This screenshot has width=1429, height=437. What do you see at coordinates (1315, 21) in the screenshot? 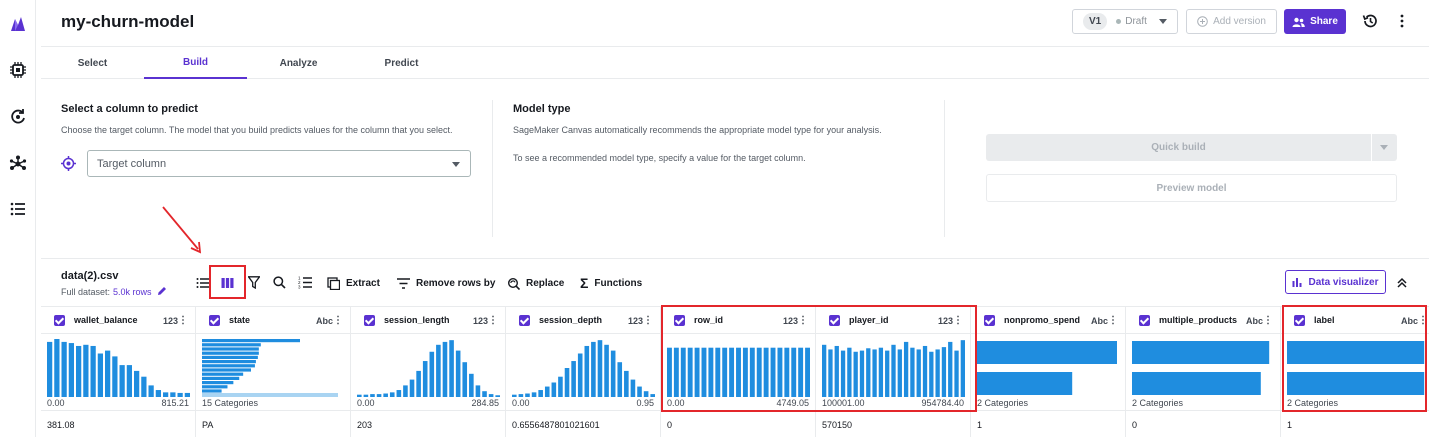
I see `share-button: Share` at bounding box center [1315, 21].